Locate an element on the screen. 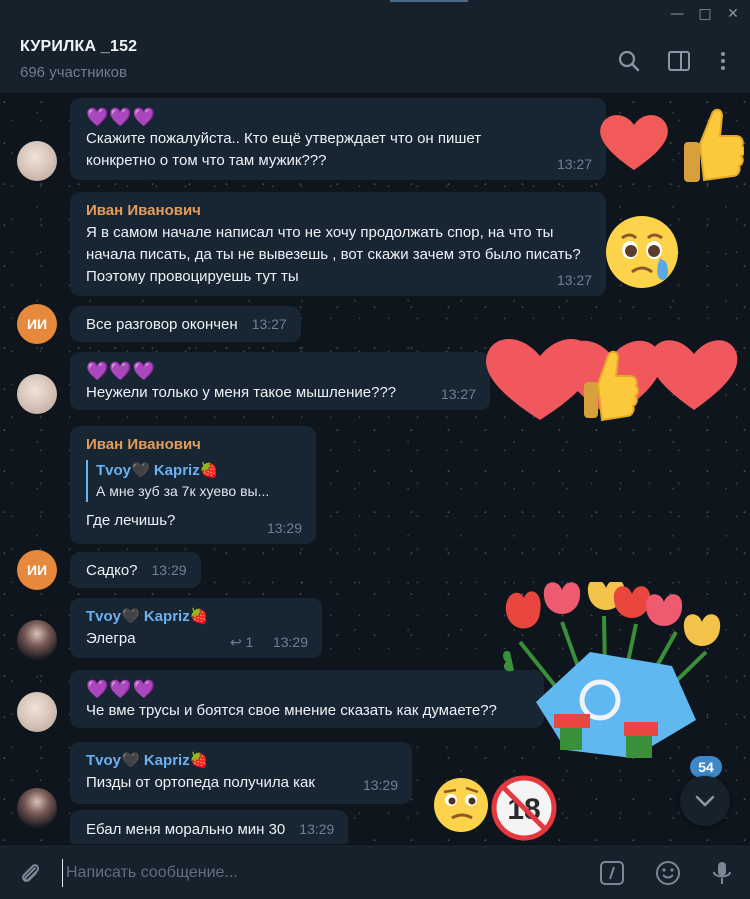  chevron-down-icon is located at coordinates (705, 801).